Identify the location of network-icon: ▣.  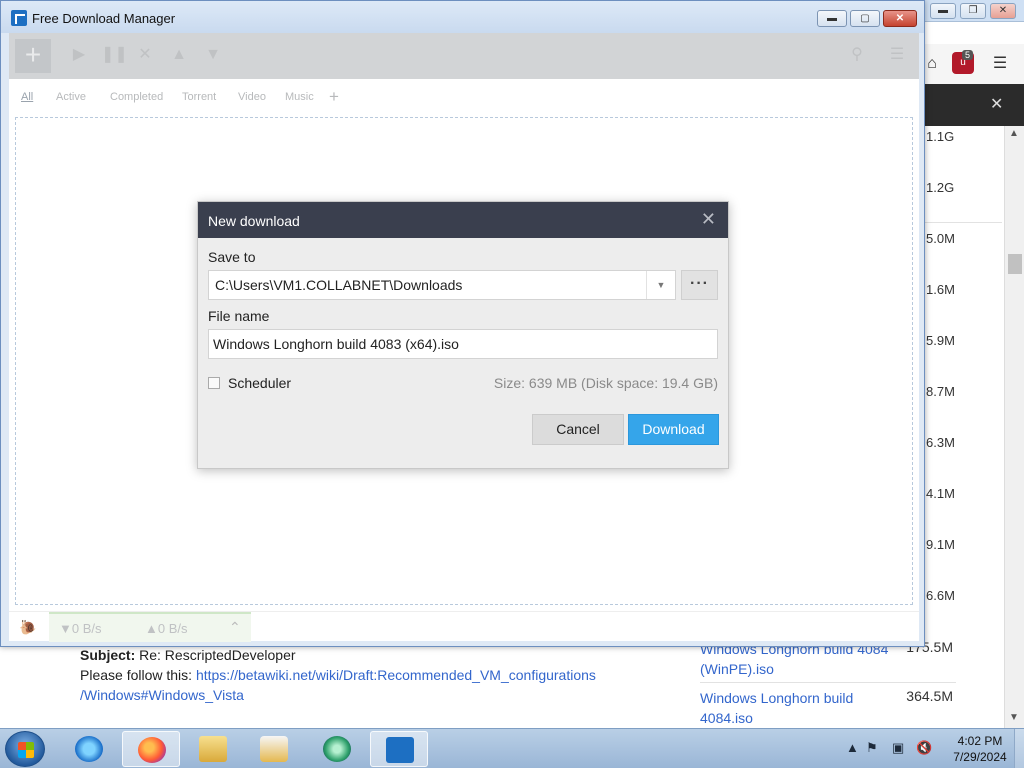
(898, 748).